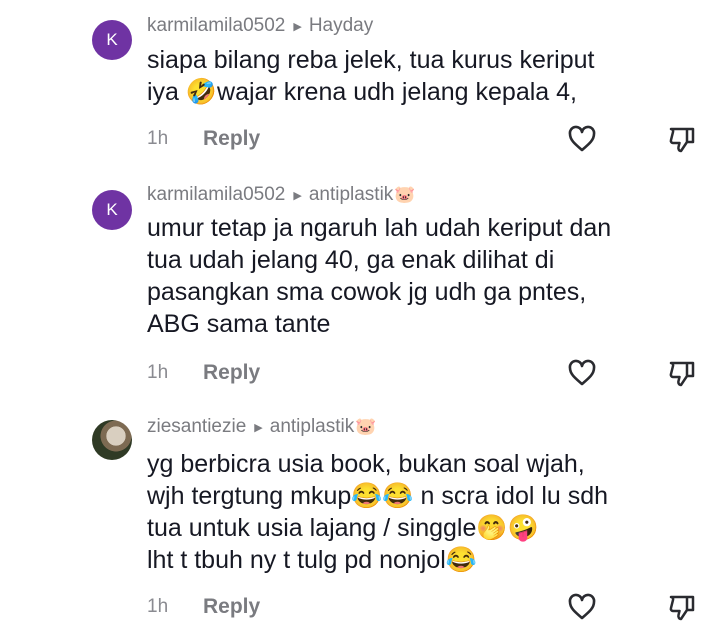  Describe the element at coordinates (343, 528) in the screenshot. I see `comment-line: tua untuk usia lajang / singgle🤭🤪` at that location.